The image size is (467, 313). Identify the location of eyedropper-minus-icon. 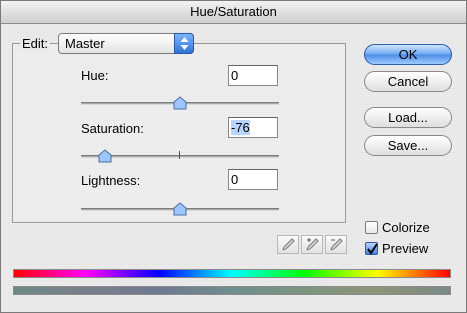
(336, 244).